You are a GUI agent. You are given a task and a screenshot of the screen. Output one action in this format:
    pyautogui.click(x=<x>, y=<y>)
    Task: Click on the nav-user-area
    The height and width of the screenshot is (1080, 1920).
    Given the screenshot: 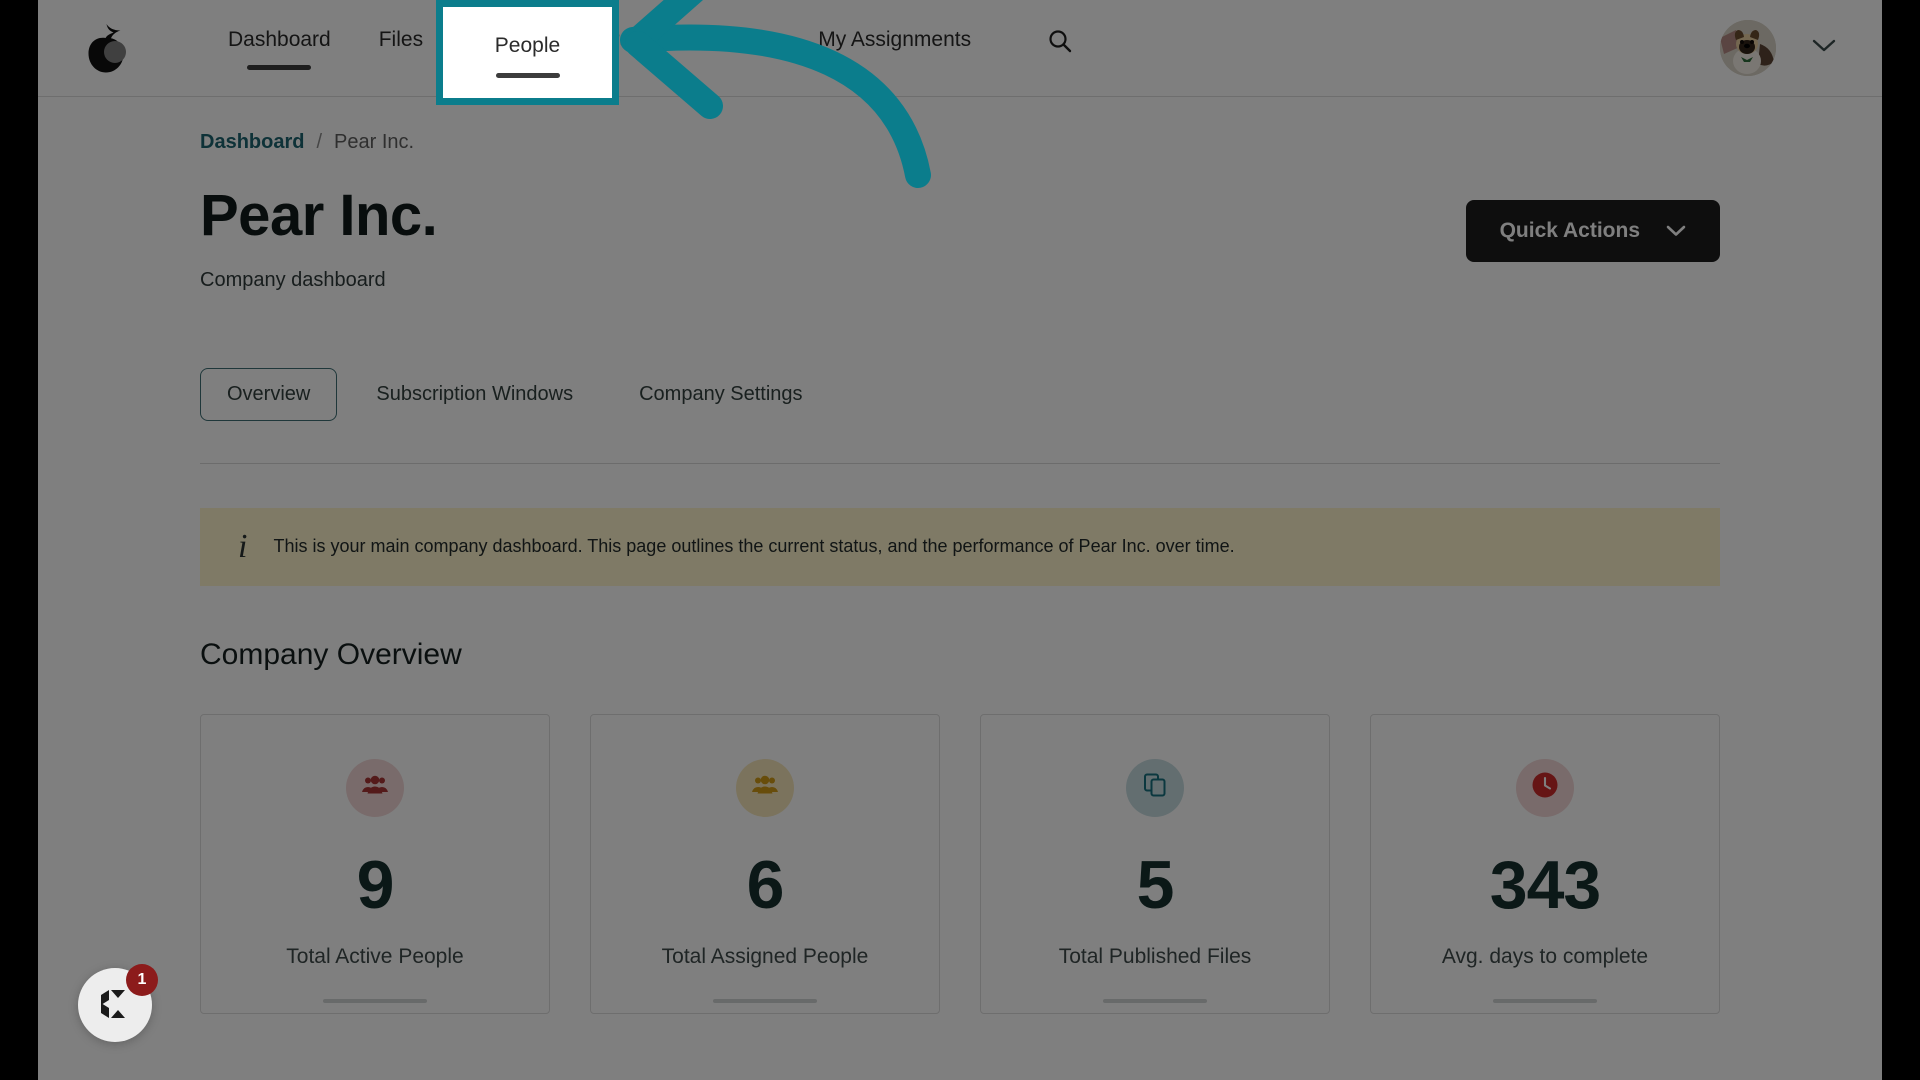 What is the action you would take?
    pyautogui.click(x=1778, y=48)
    